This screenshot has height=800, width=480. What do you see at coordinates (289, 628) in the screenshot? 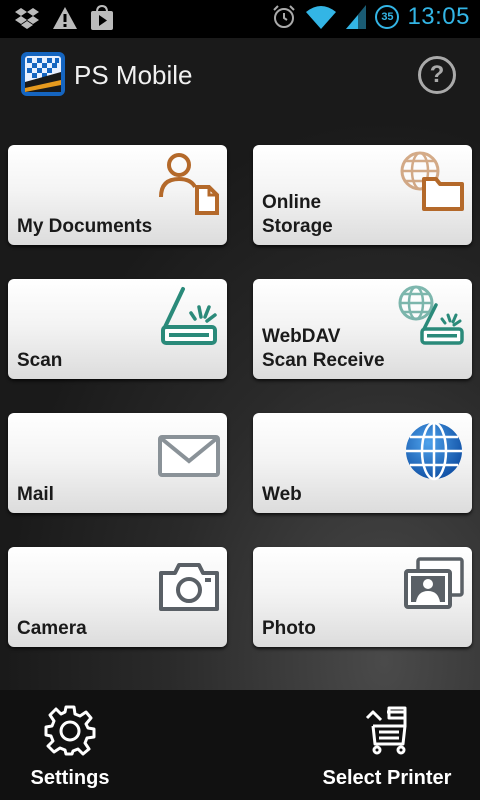
I see `tile-label: Photo` at bounding box center [289, 628].